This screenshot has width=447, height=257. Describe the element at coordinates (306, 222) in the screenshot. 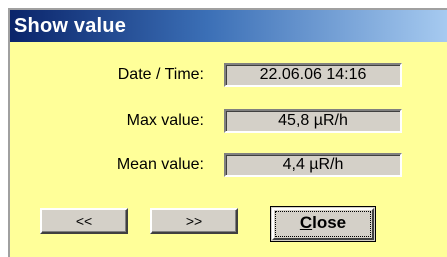

I see `close-mnemonic: C` at that location.